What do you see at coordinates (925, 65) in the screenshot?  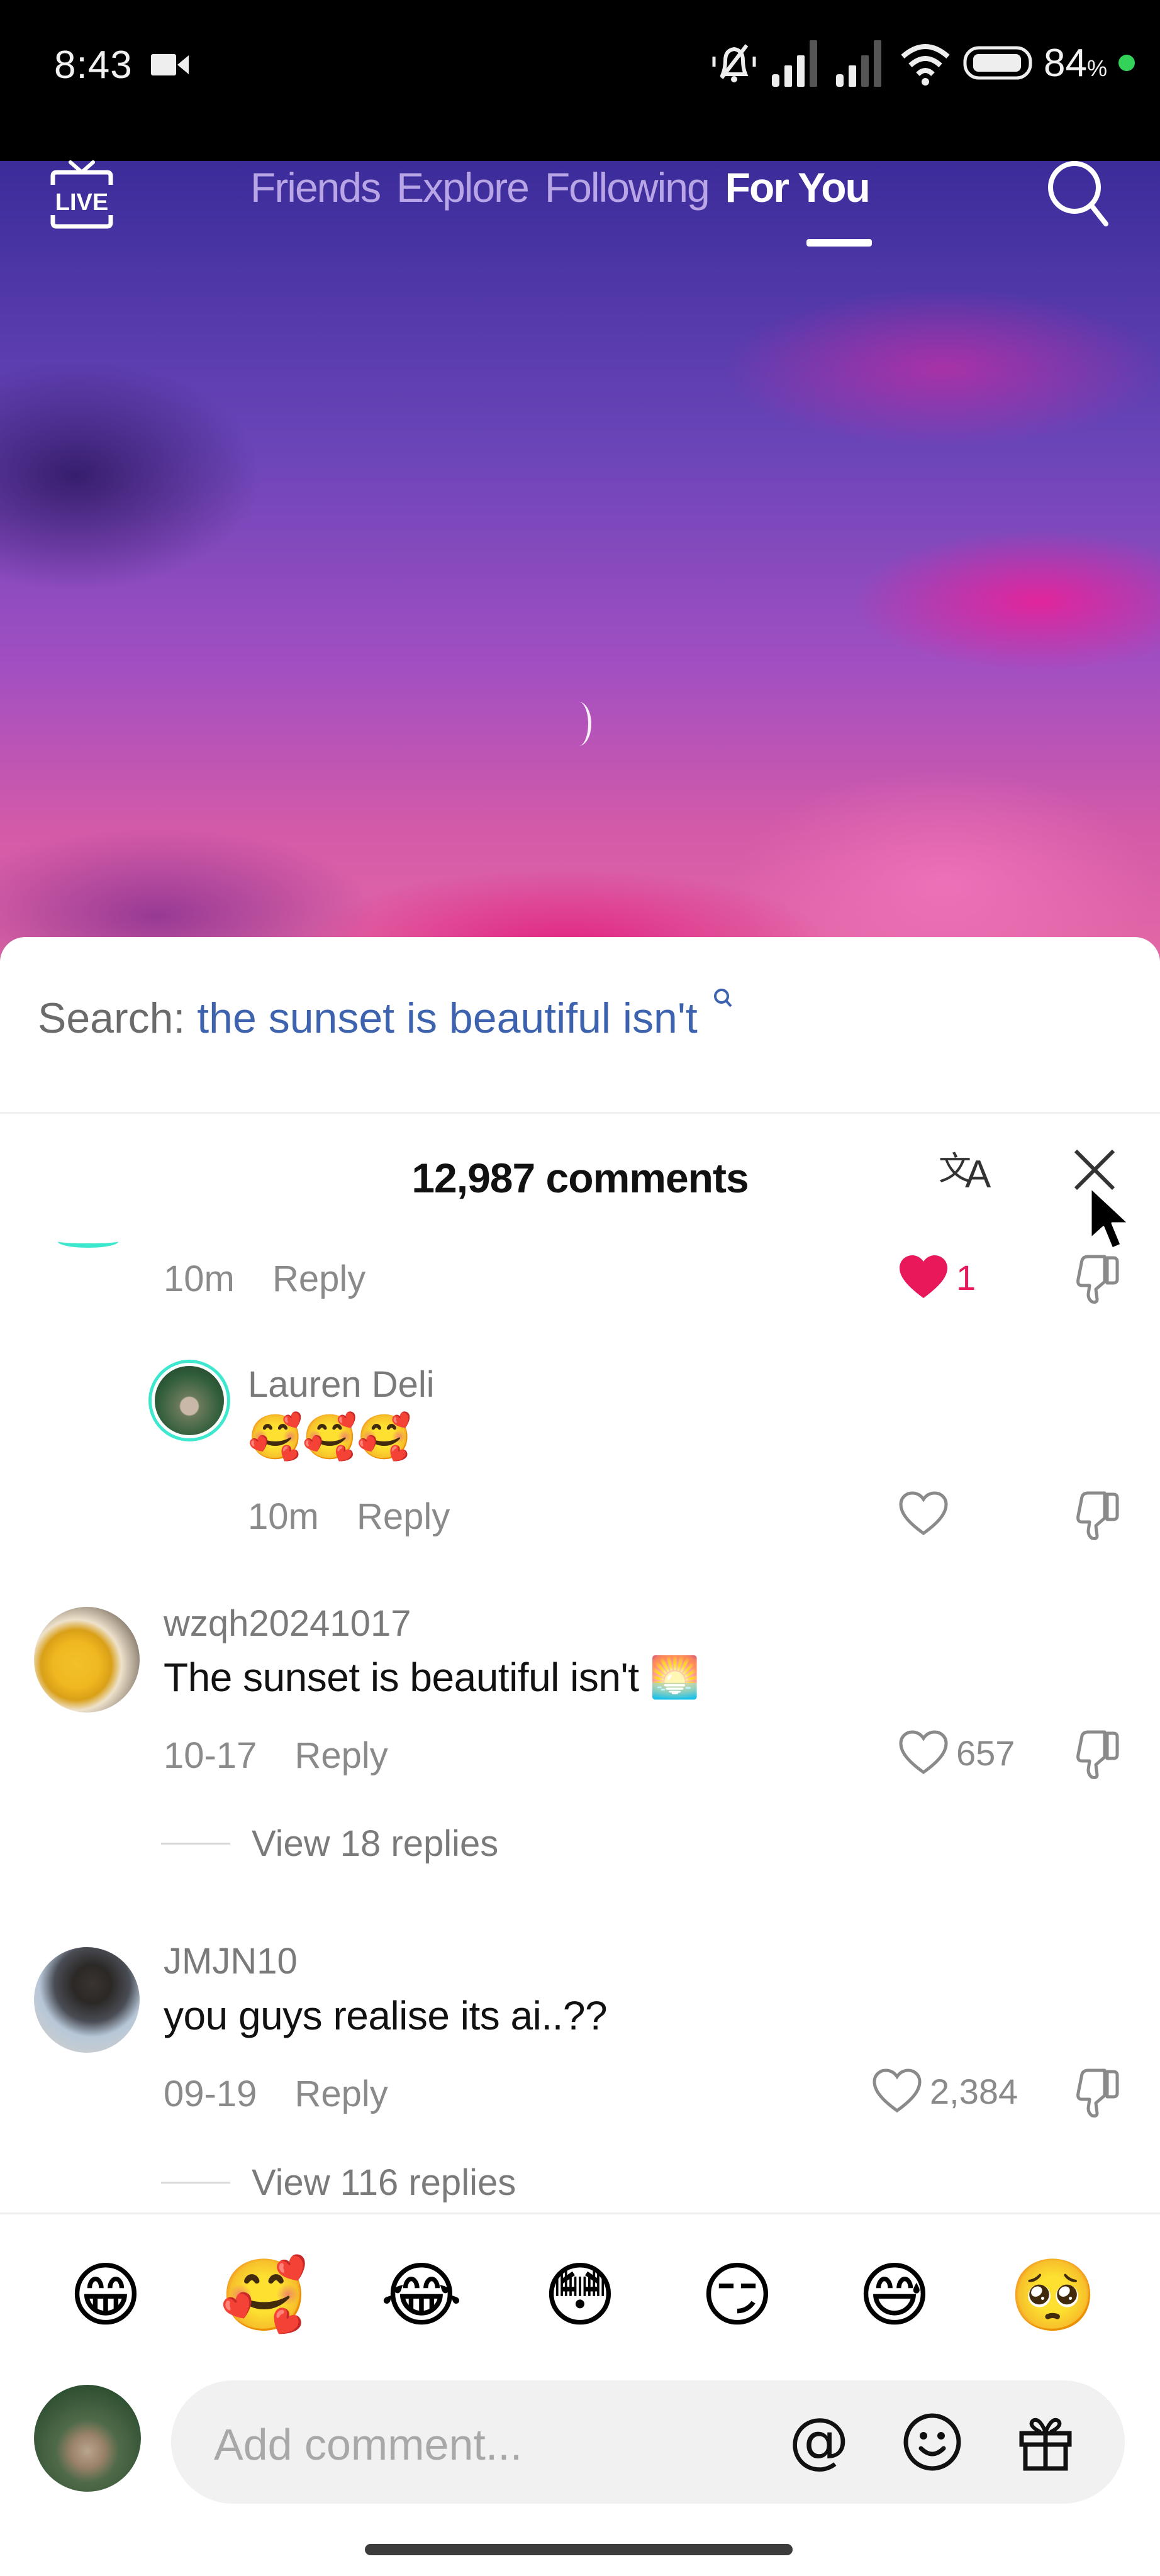 I see `wifi-icon` at bounding box center [925, 65].